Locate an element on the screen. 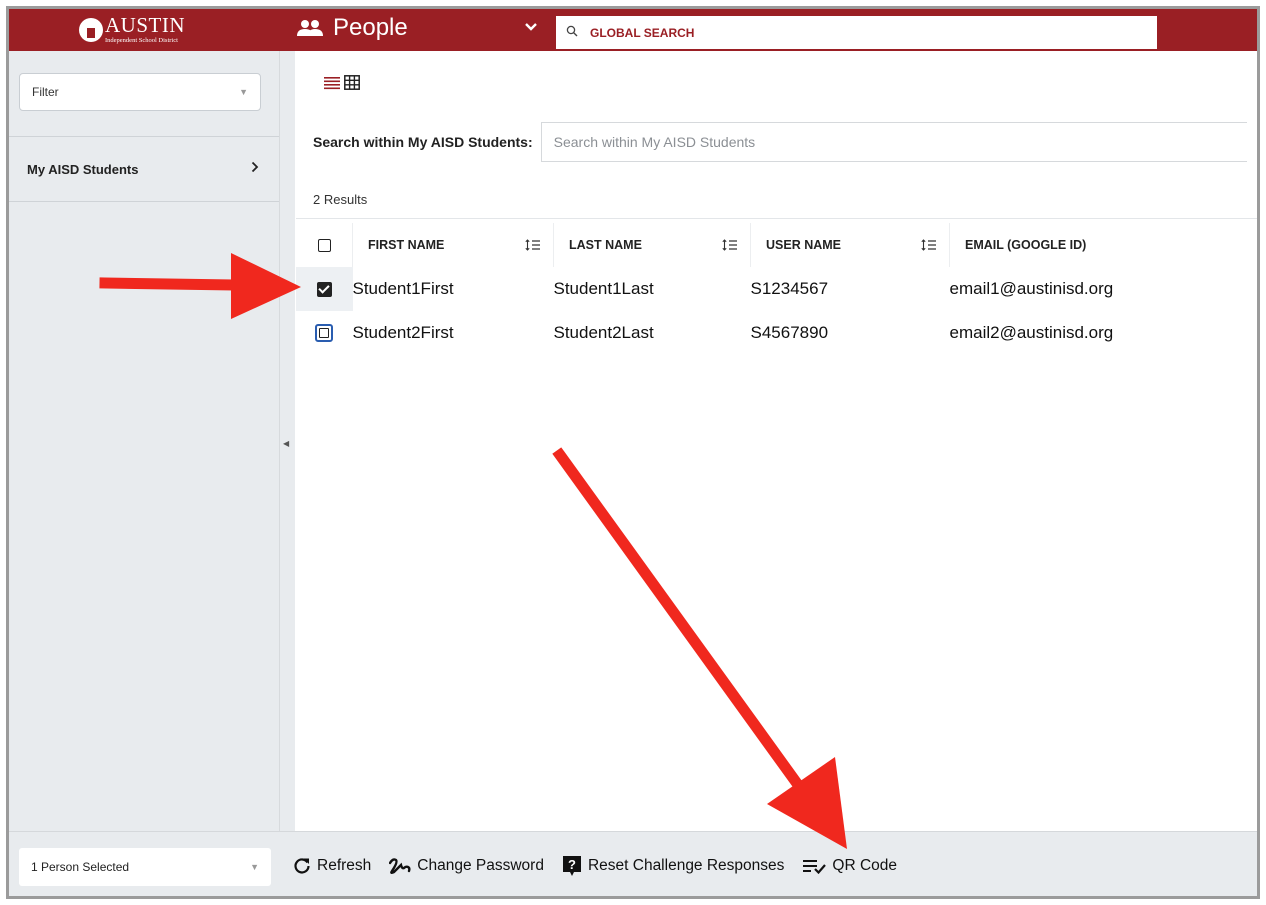 The height and width of the screenshot is (905, 1266). select-all-header is located at coordinates (324, 245).